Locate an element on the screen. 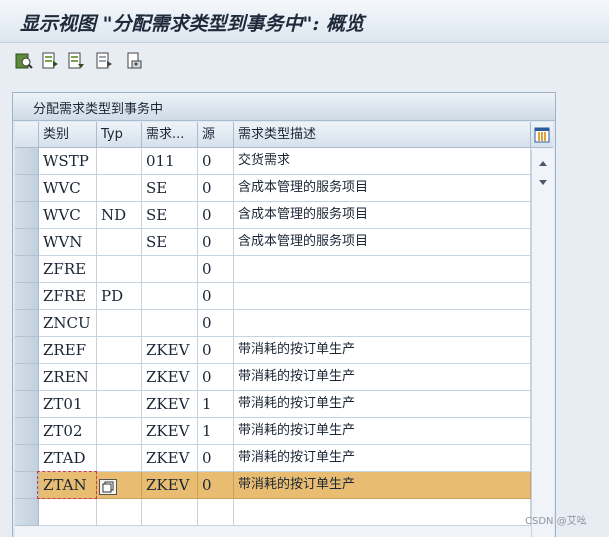 The image size is (609, 537). cell-category: ZTAN is located at coordinates (67, 485).